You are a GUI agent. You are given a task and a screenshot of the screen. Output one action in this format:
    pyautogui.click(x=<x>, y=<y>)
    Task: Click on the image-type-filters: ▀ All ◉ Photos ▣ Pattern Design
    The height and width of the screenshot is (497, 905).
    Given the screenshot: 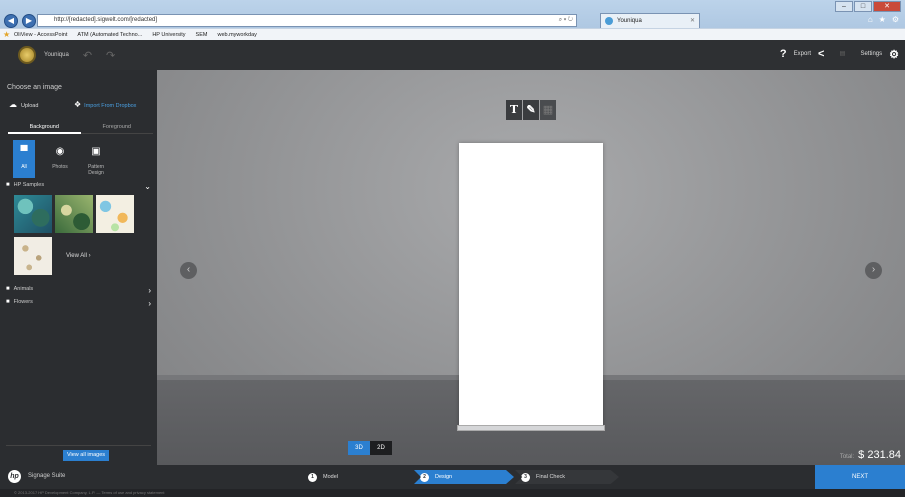 What is the action you would take?
    pyautogui.click(x=60, y=159)
    